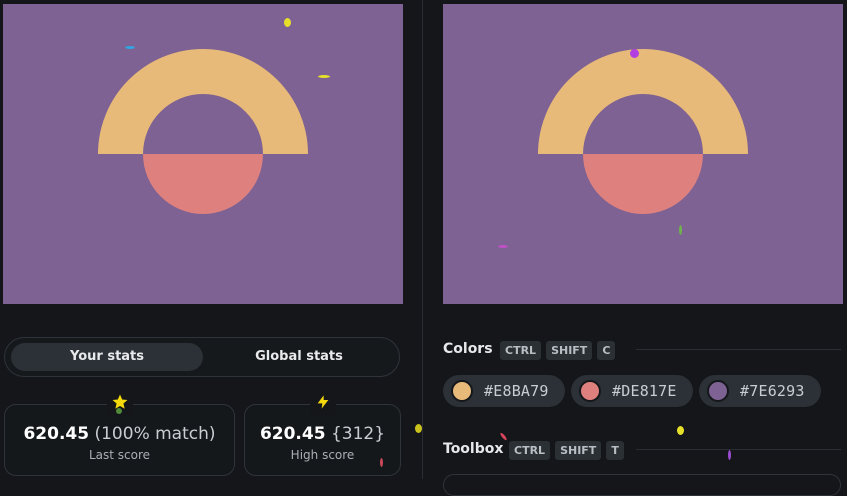  I want to click on last-score-detail: (100% match), so click(155, 434).